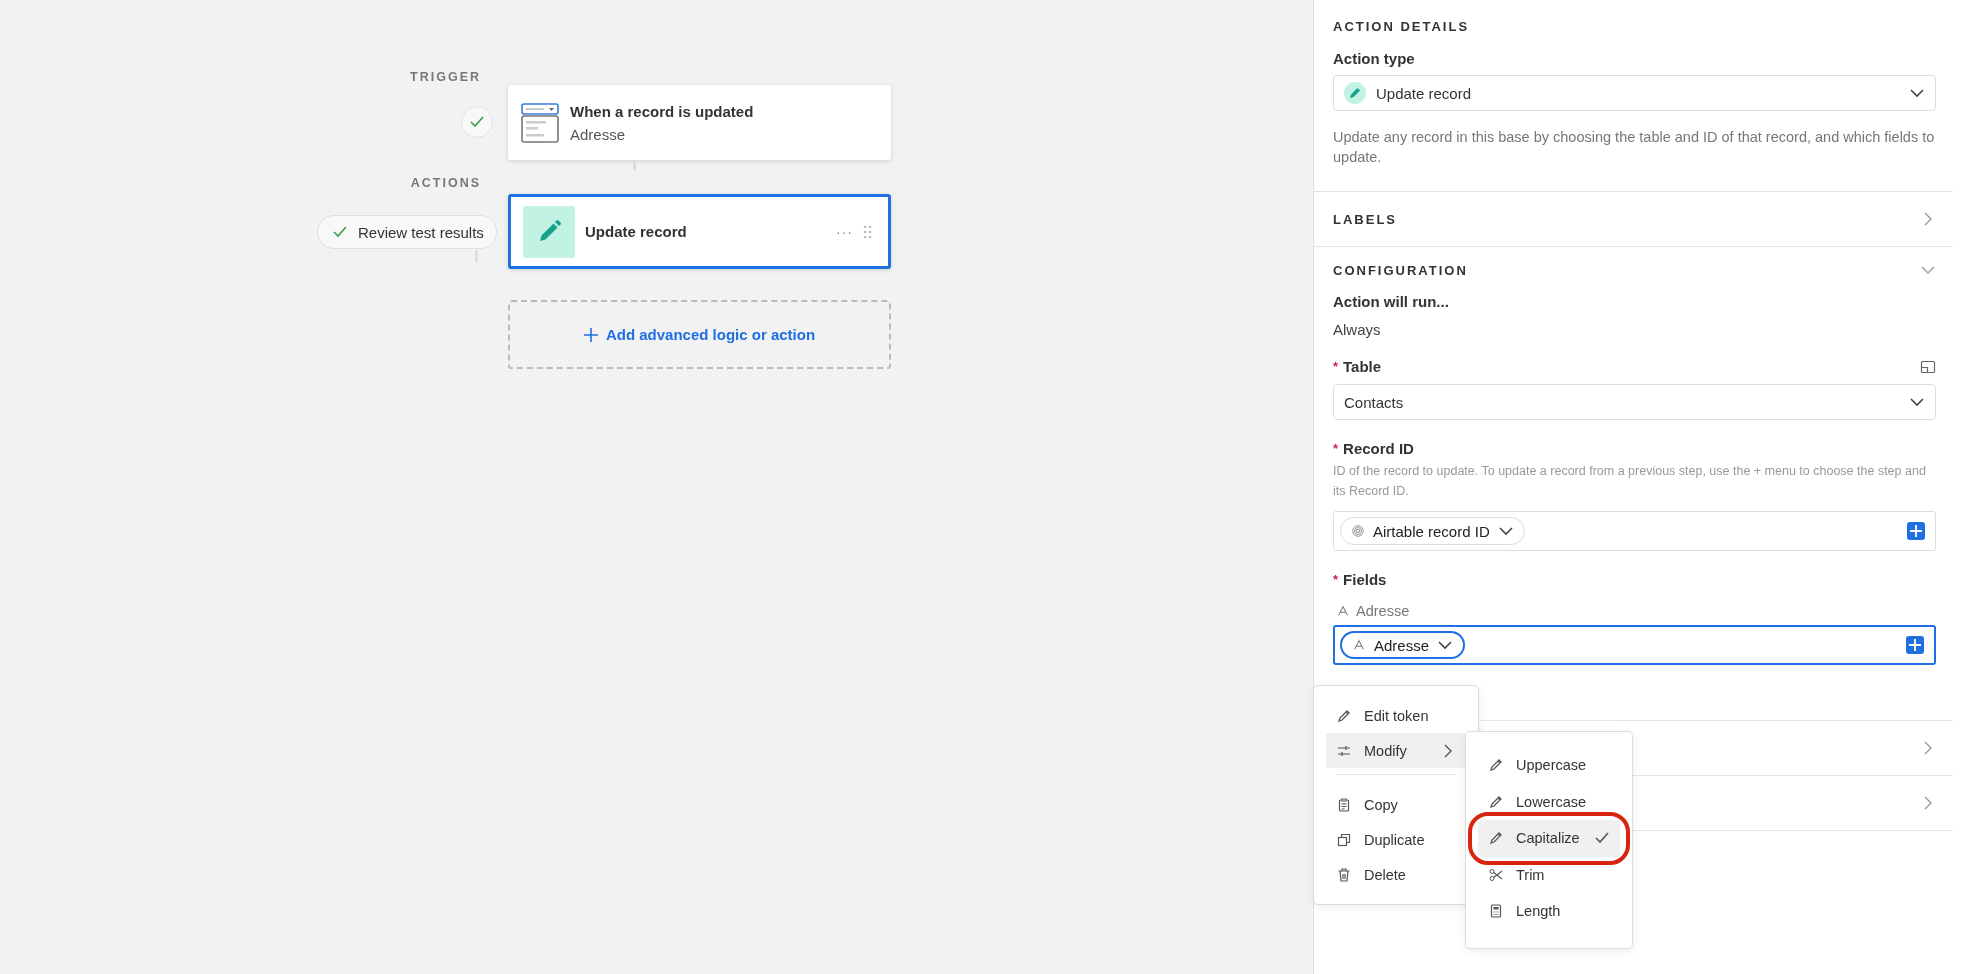  What do you see at coordinates (1630, 481) in the screenshot?
I see `field-hint: ID of the record to update. To update a record from a previous step, use the + menu to choose the step and its Record ID.` at bounding box center [1630, 481].